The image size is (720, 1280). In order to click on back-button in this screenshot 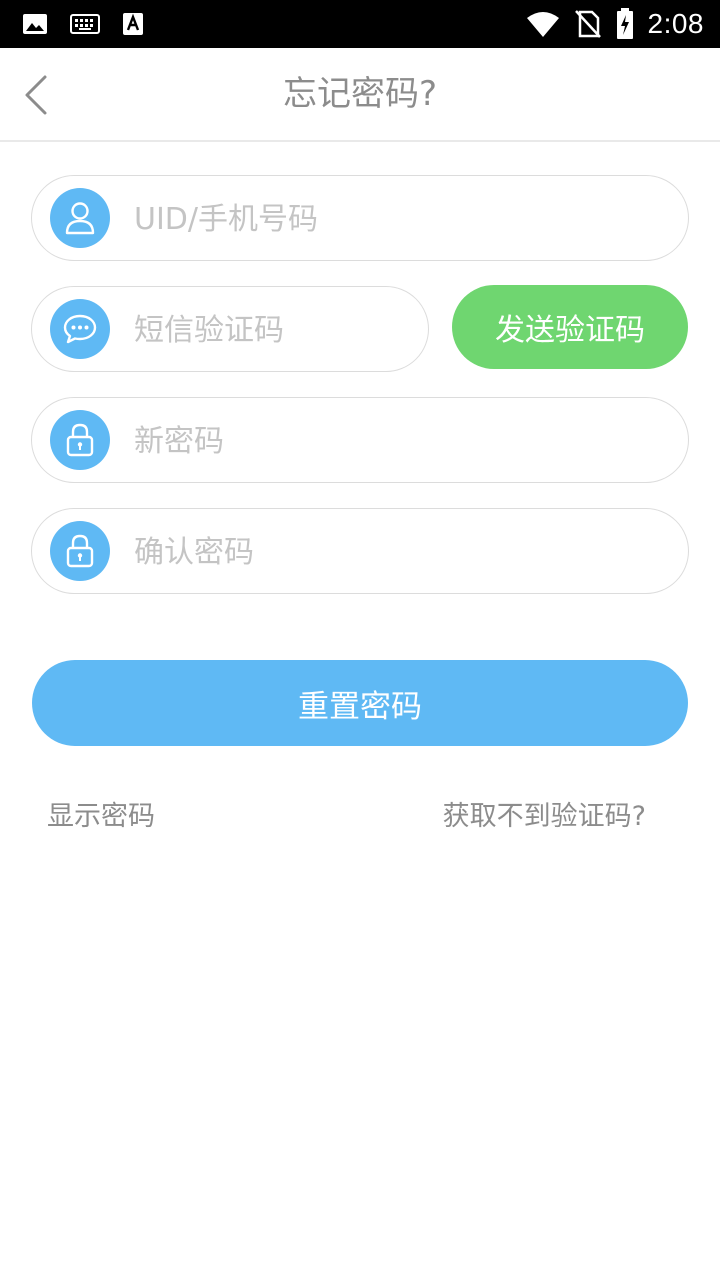, I will do `click(36, 95)`.